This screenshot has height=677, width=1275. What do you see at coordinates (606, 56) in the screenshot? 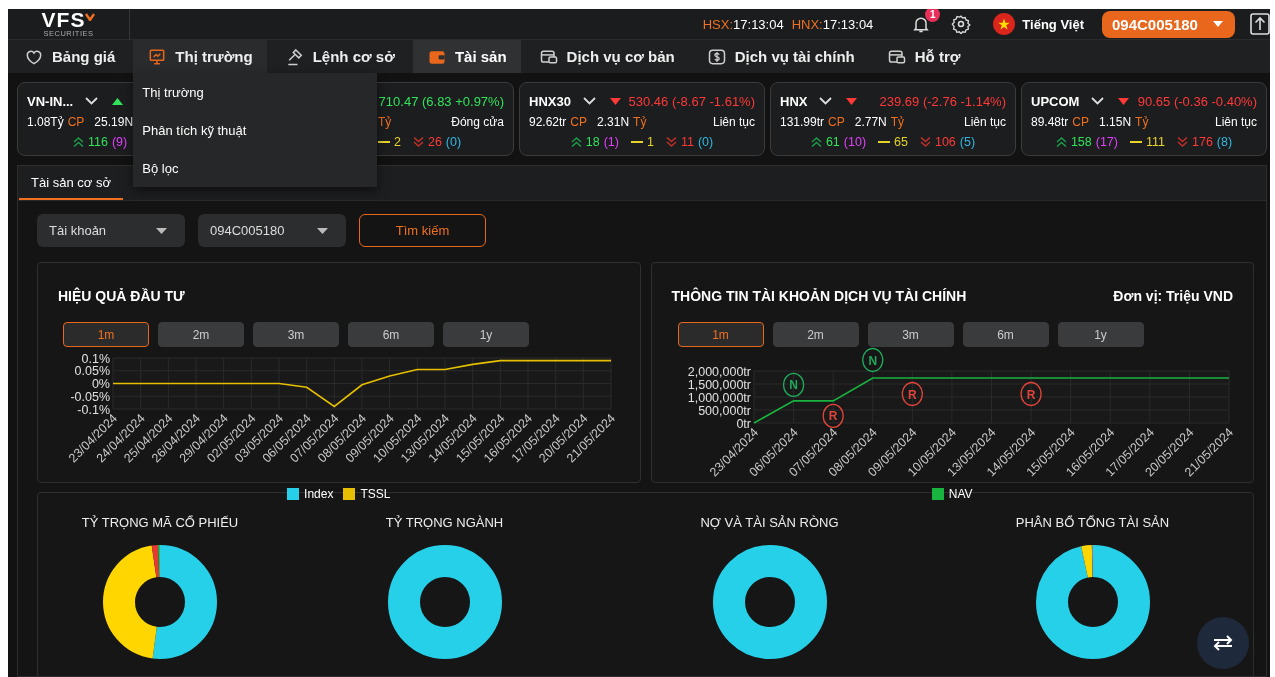
I see `nav-tab: Dịch vụ cơ bản` at bounding box center [606, 56].